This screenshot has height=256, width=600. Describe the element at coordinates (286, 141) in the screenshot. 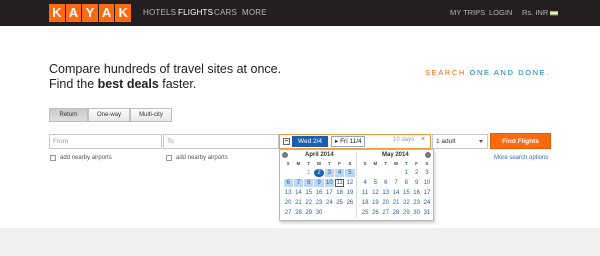

I see `calendar-icon` at that location.